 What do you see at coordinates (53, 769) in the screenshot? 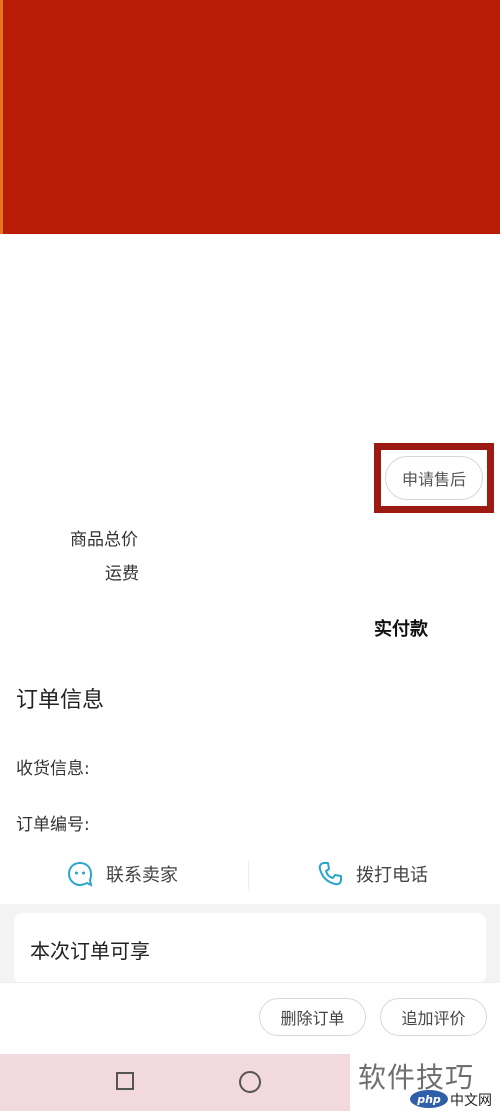
I see `receive-info-label: 收货信息:` at bounding box center [53, 769].